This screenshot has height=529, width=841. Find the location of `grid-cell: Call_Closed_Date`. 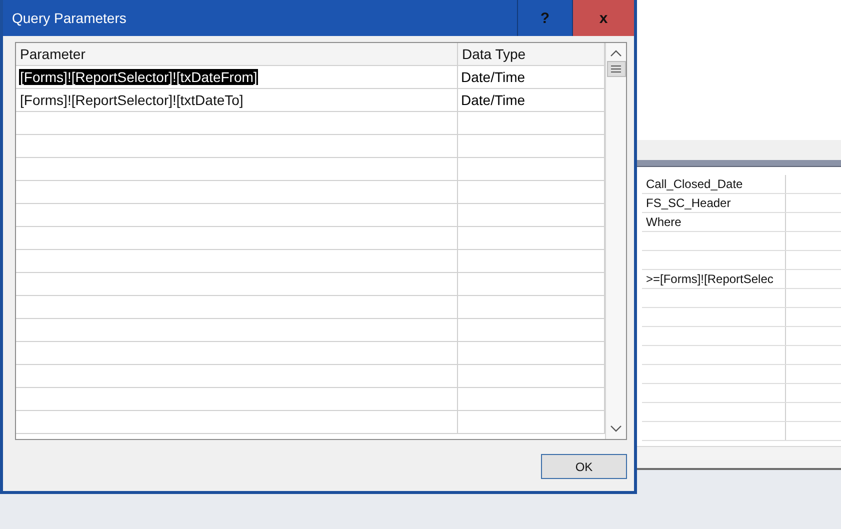

grid-cell: Call_Closed_Date is located at coordinates (714, 184).